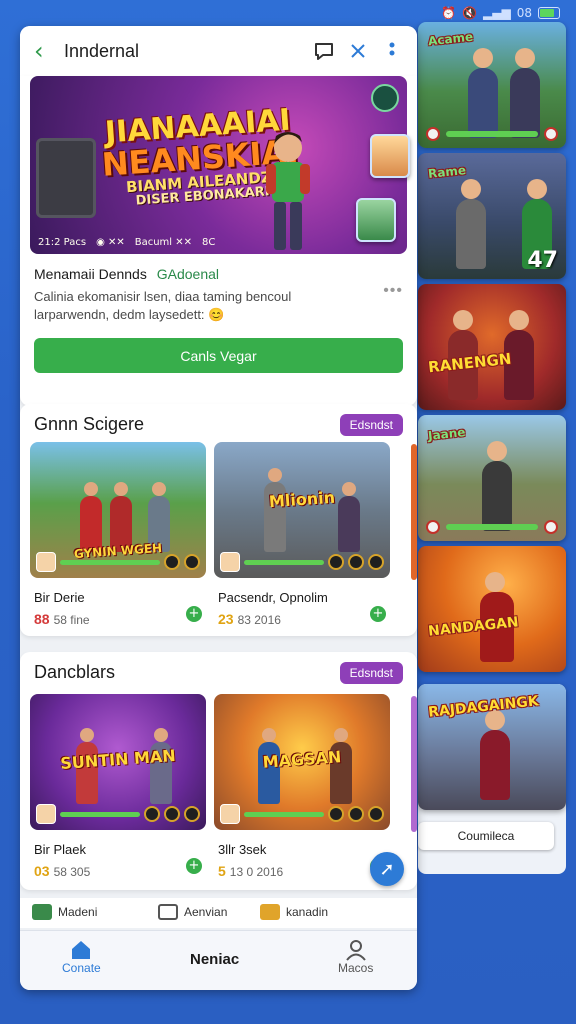 The height and width of the screenshot is (1024, 576). I want to click on game-meta: 23 83 2016, so click(302, 619).